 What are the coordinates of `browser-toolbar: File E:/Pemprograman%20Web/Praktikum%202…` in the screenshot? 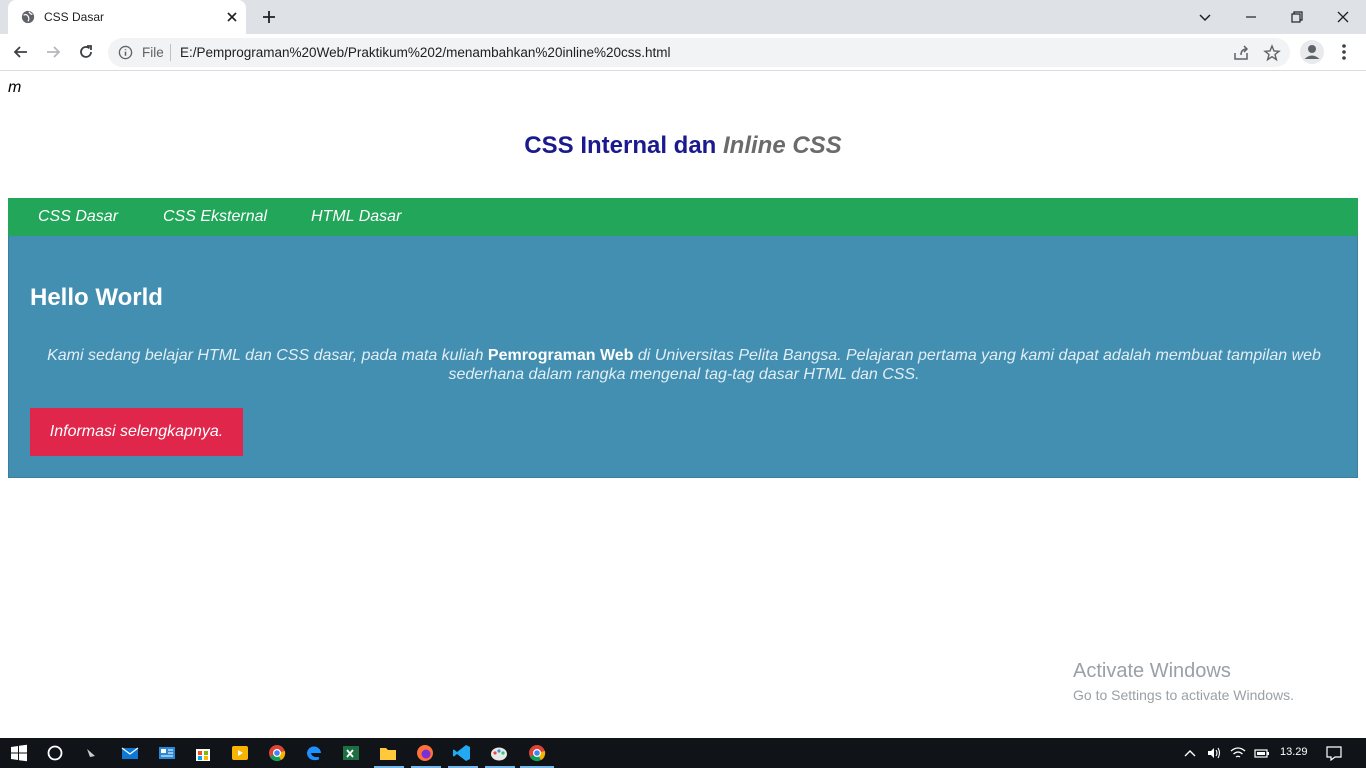 It's located at (683, 52).